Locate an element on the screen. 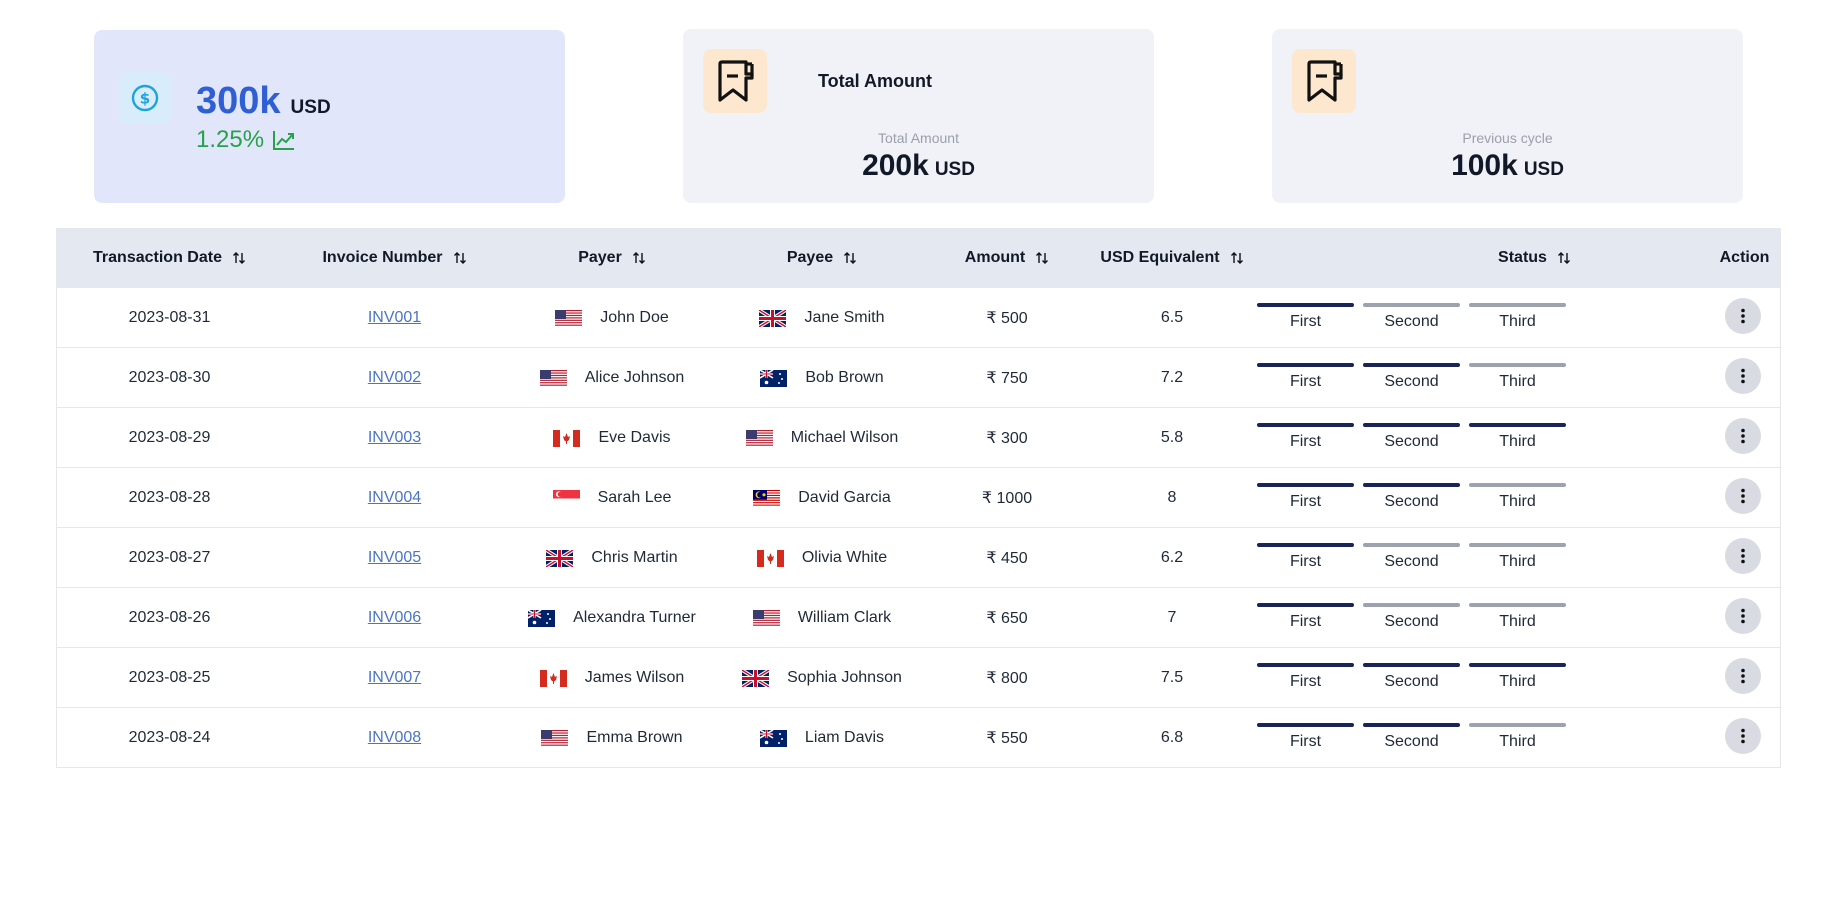  column-header-invoice-number: Invoice Number is located at coordinates (394, 258).